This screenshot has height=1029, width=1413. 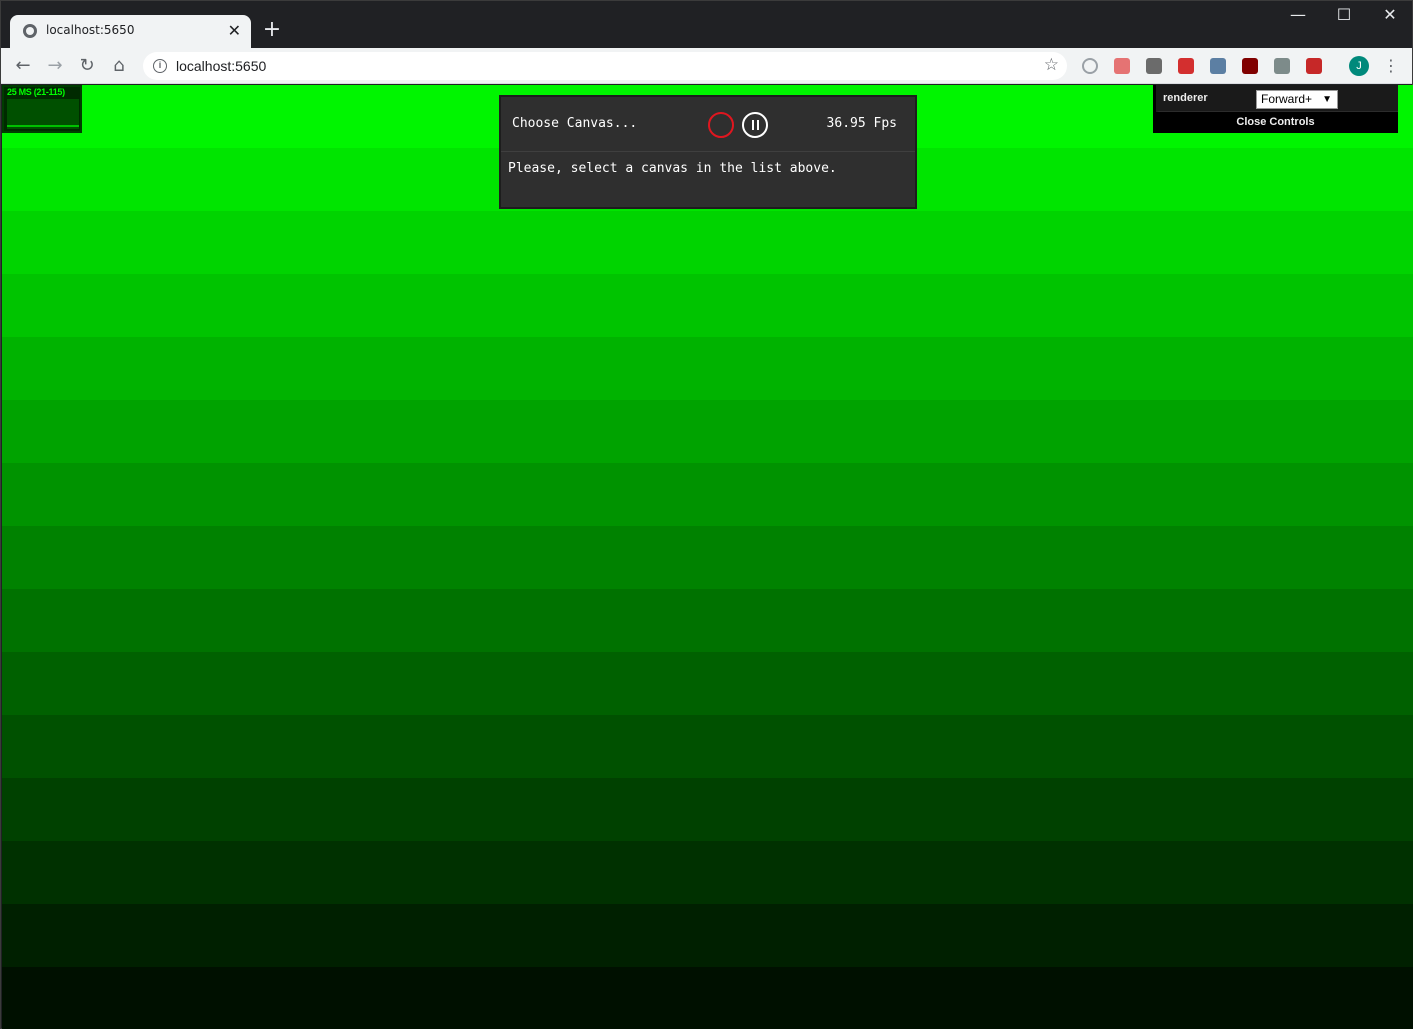 I want to click on maximize-button: ☐, so click(x=1344, y=17).